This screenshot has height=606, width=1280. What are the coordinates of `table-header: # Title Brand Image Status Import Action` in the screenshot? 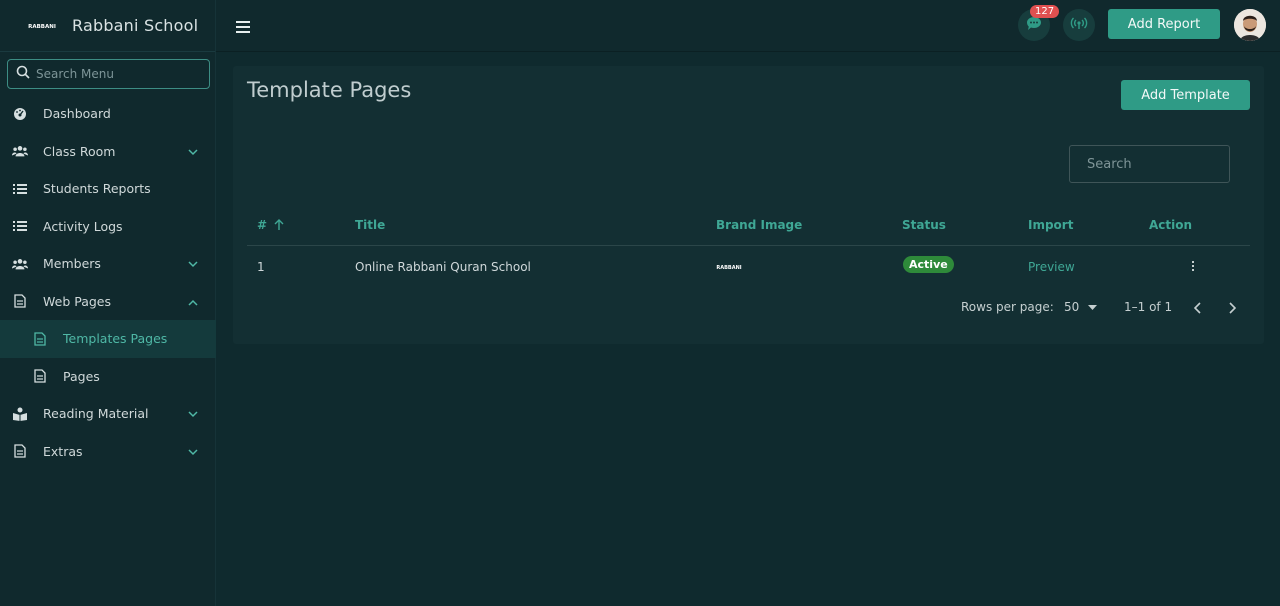 It's located at (748, 229).